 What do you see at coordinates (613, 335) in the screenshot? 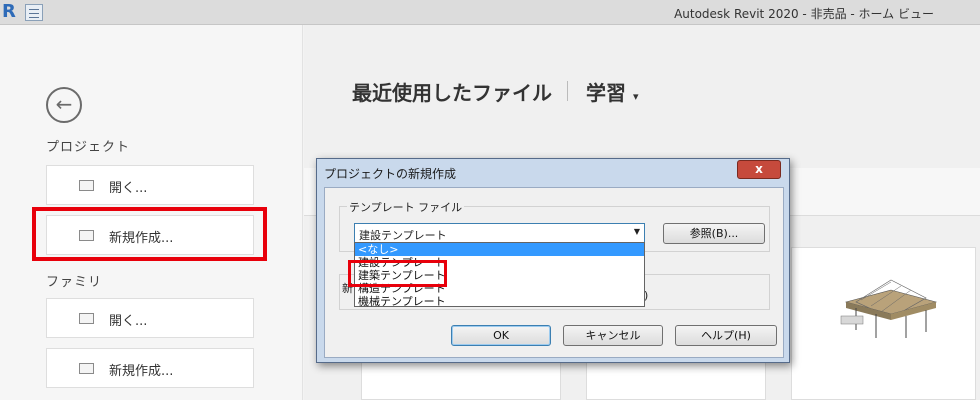
I see `cancel-button: キャンセル` at bounding box center [613, 335].